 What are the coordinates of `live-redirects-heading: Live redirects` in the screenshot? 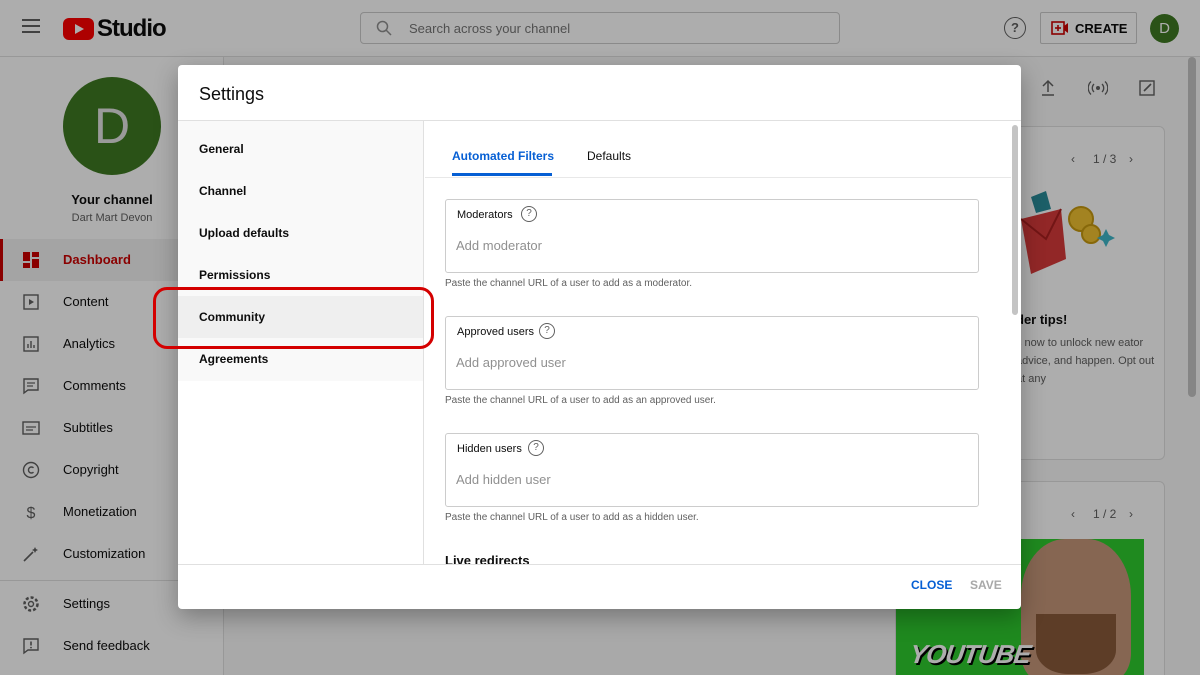 It's located at (487, 558).